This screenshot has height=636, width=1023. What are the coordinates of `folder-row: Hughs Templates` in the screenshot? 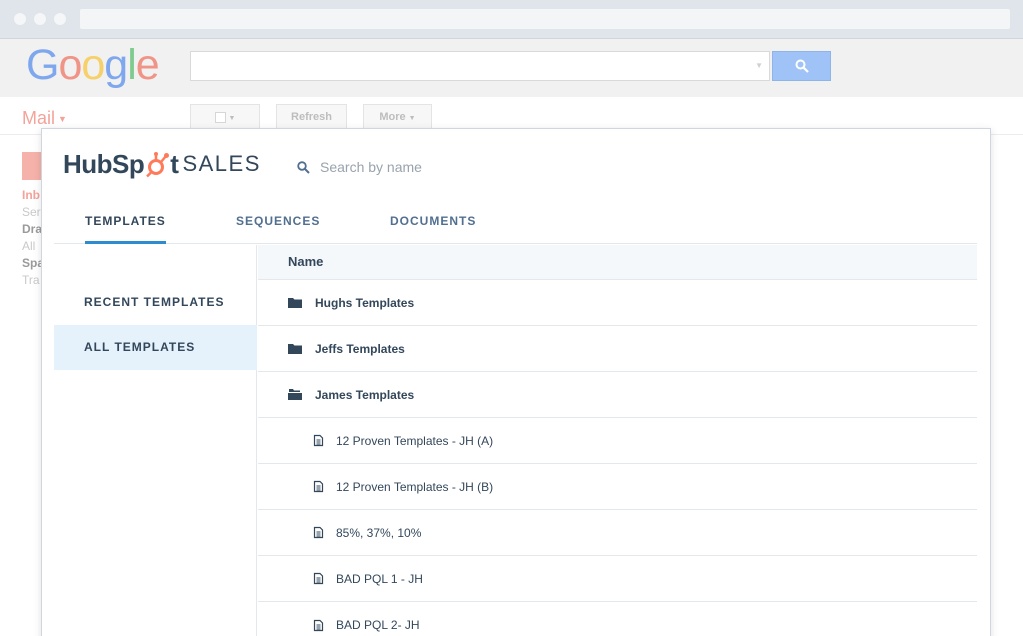 It's located at (617, 303).